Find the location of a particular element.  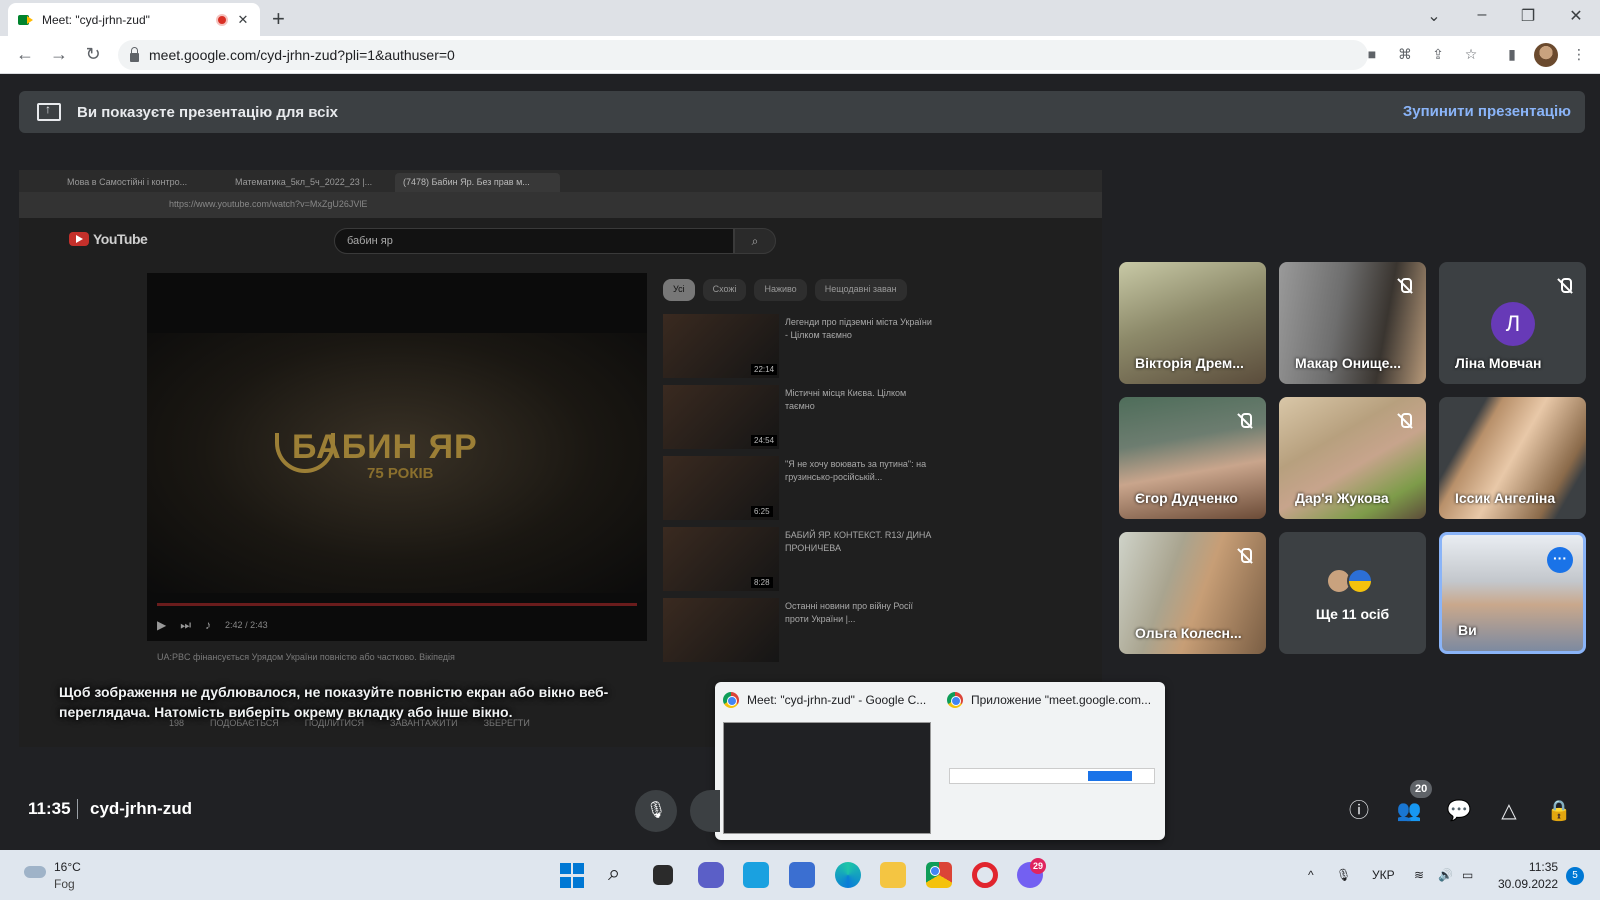

activities-icon: △ is located at coordinates (1509, 811).